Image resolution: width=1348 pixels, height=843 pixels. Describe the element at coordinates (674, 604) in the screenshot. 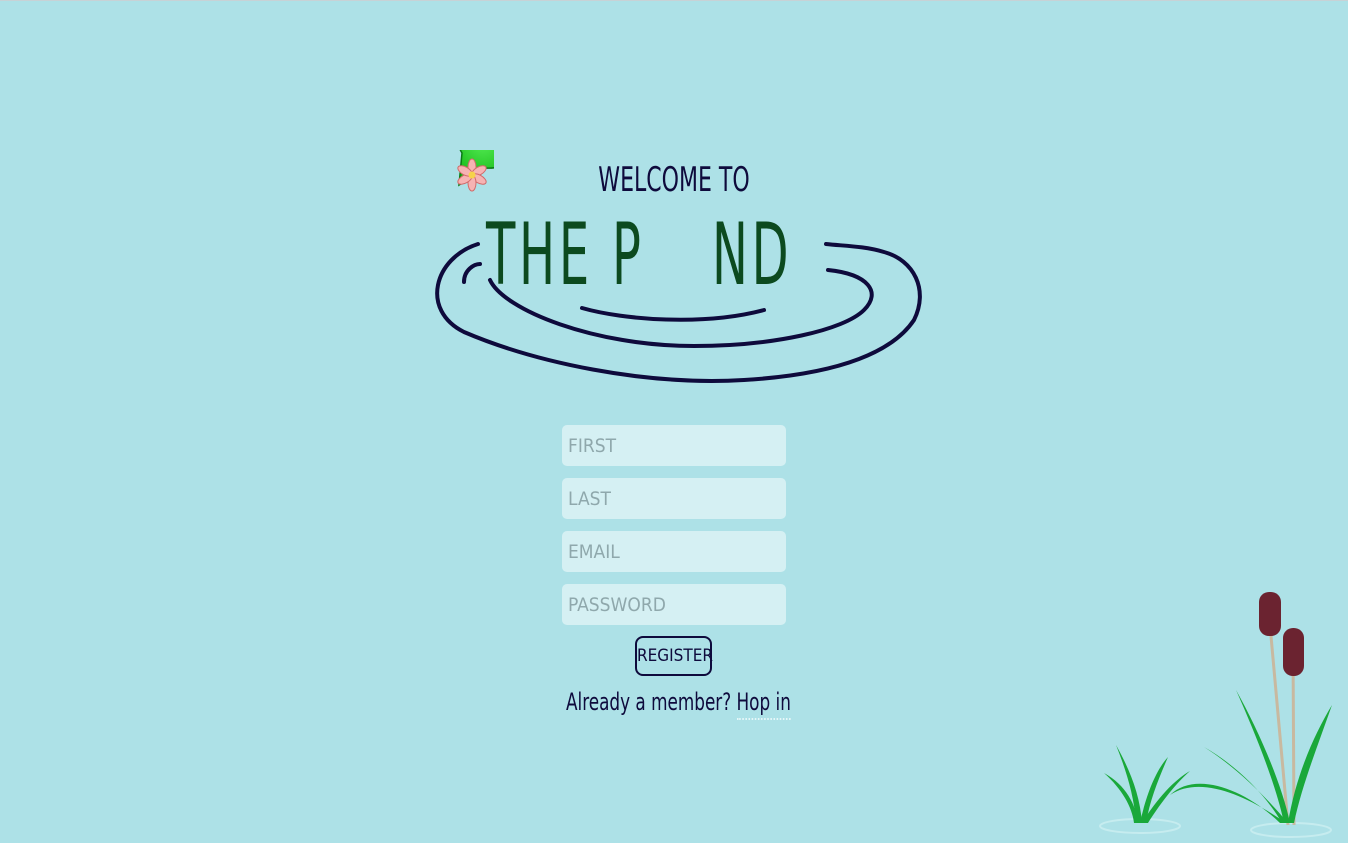

I see `password-input` at that location.